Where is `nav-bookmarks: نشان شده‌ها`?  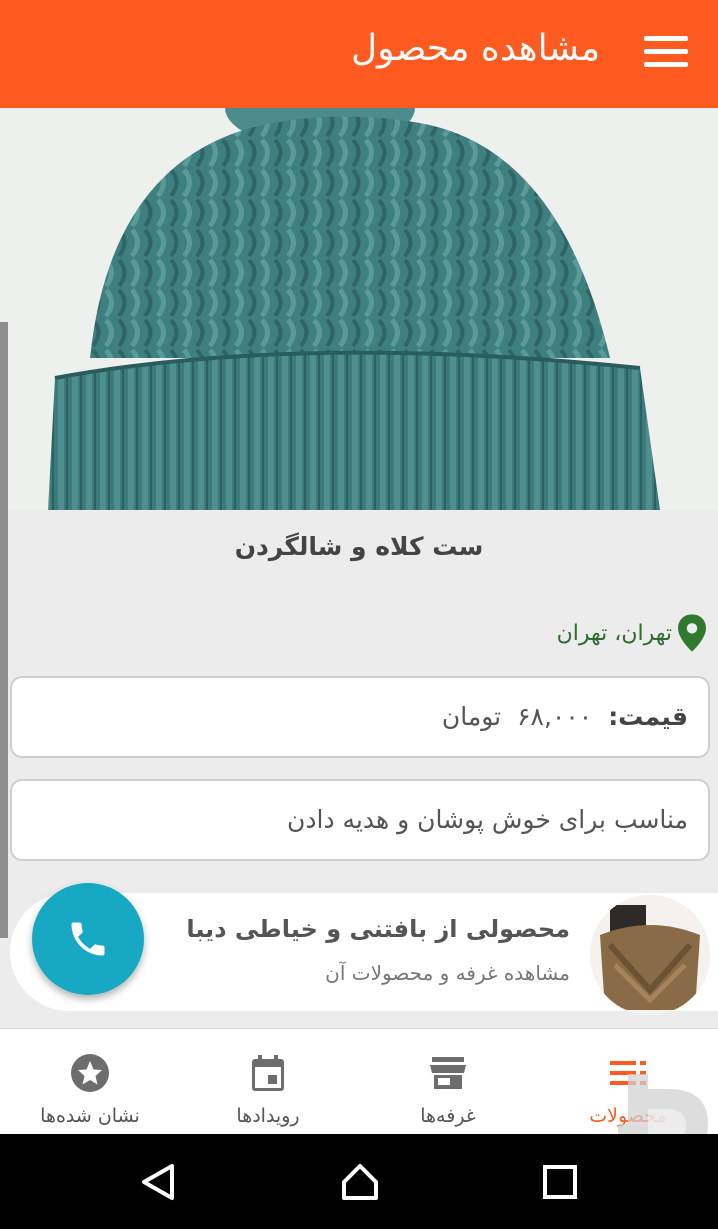
nav-bookmarks: نشان شده‌ها is located at coordinates (90, 1082).